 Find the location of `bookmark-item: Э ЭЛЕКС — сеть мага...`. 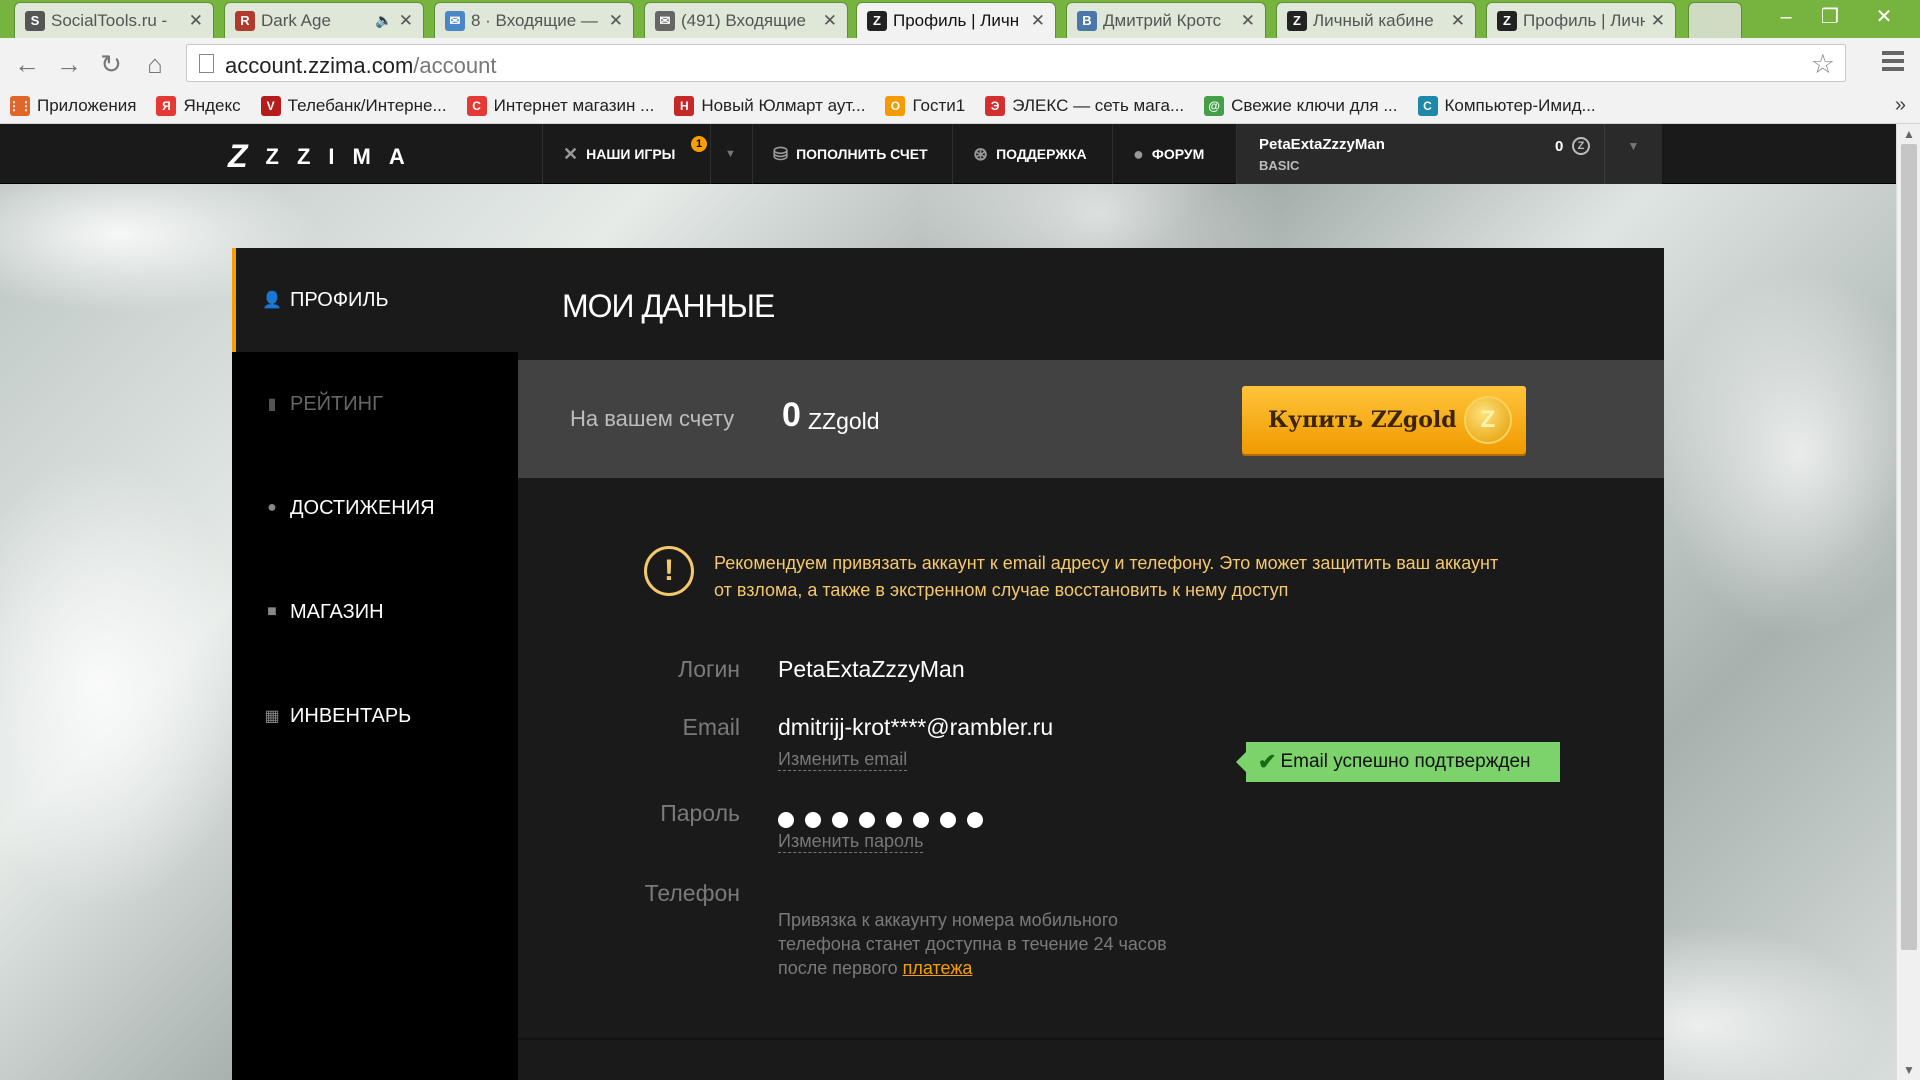

bookmark-item: Э ЭЛЕКС — сеть мага... is located at coordinates (1084, 105).